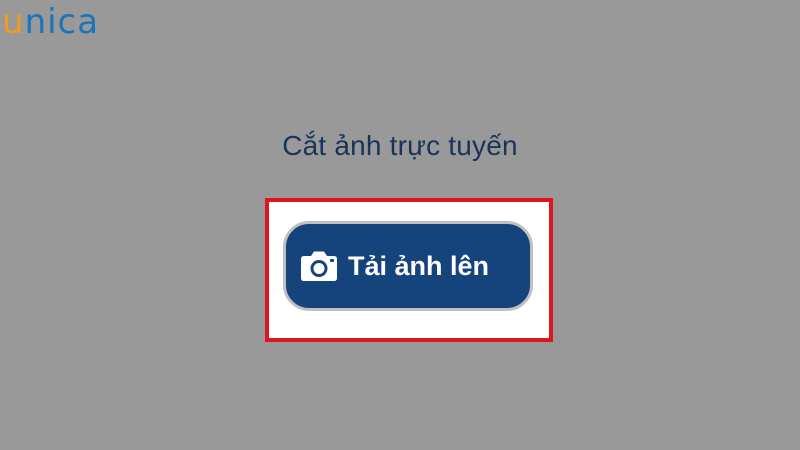  I want to click on upload-button-label: Tải ảnh lên, so click(419, 265).